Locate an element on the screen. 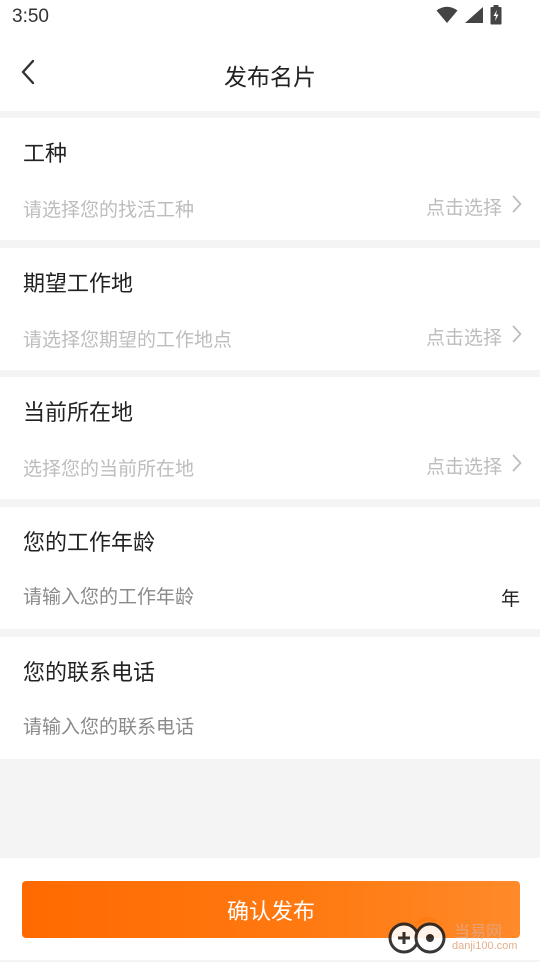 The width and height of the screenshot is (540, 962). status-time: 3:50 is located at coordinates (30, 16).